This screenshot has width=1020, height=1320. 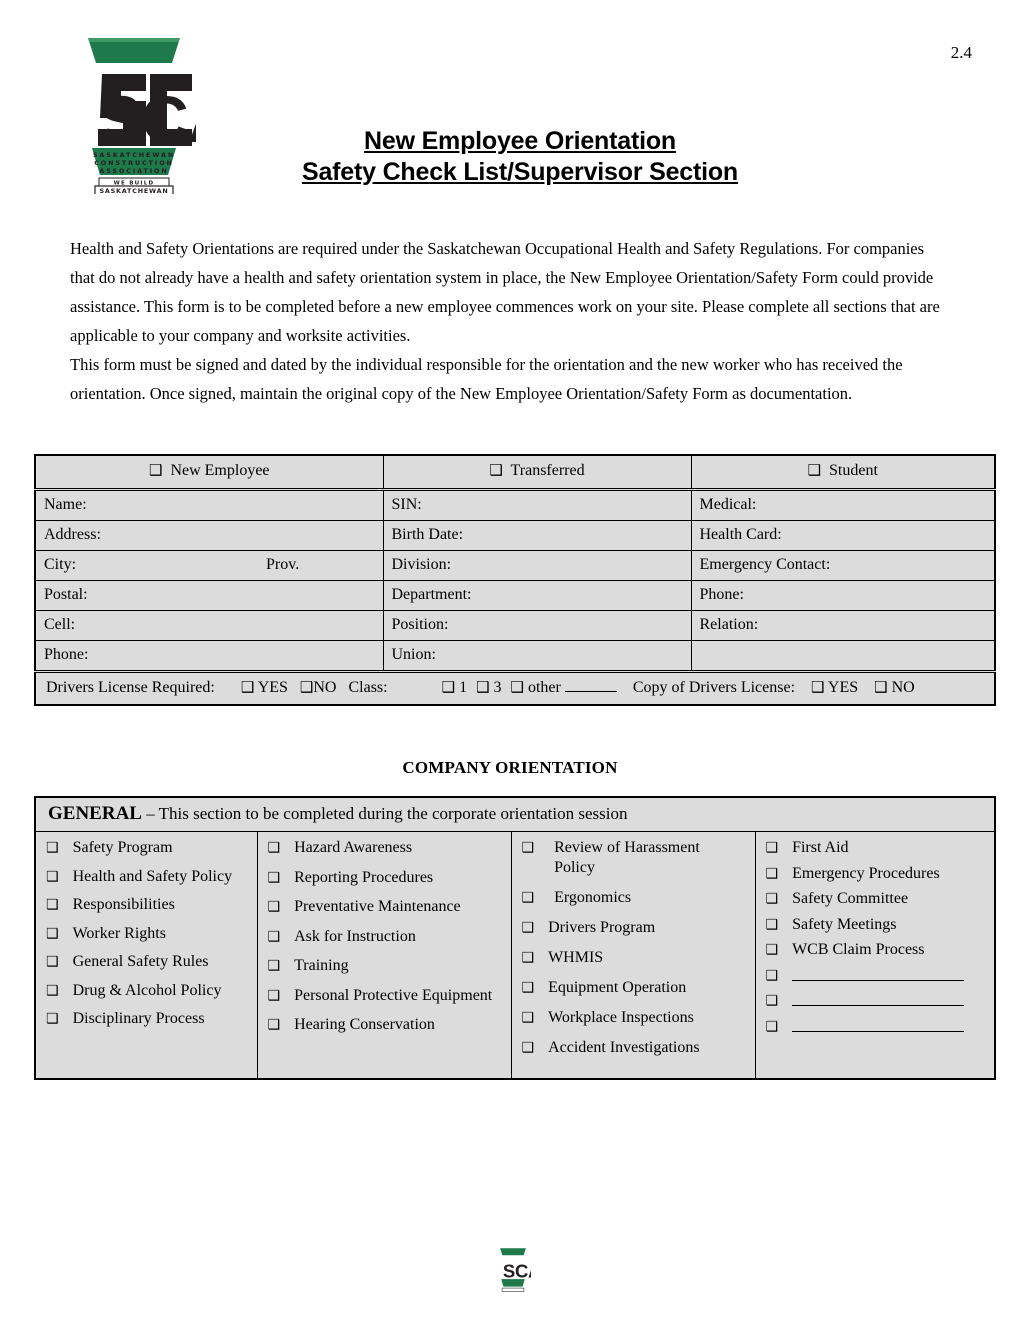 I want to click on field-division: Division:, so click(x=537, y=565).